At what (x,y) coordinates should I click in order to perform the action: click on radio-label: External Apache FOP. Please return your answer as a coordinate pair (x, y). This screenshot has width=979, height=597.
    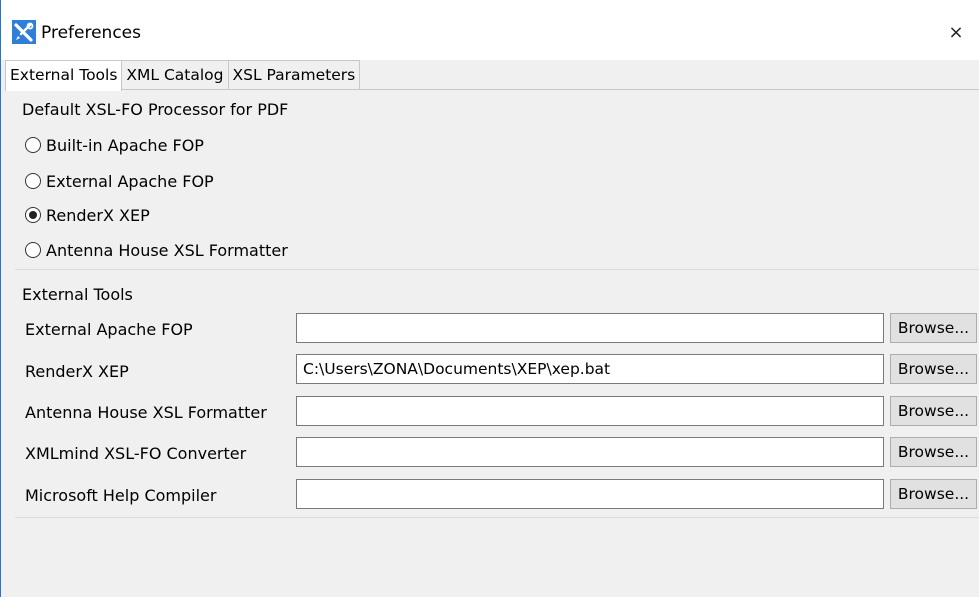
    Looking at the image, I should click on (130, 181).